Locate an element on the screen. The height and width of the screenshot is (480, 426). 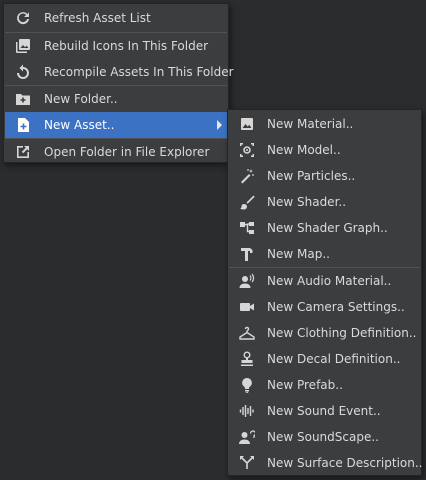
menu-item-label: New Asset.. is located at coordinates (79, 125).